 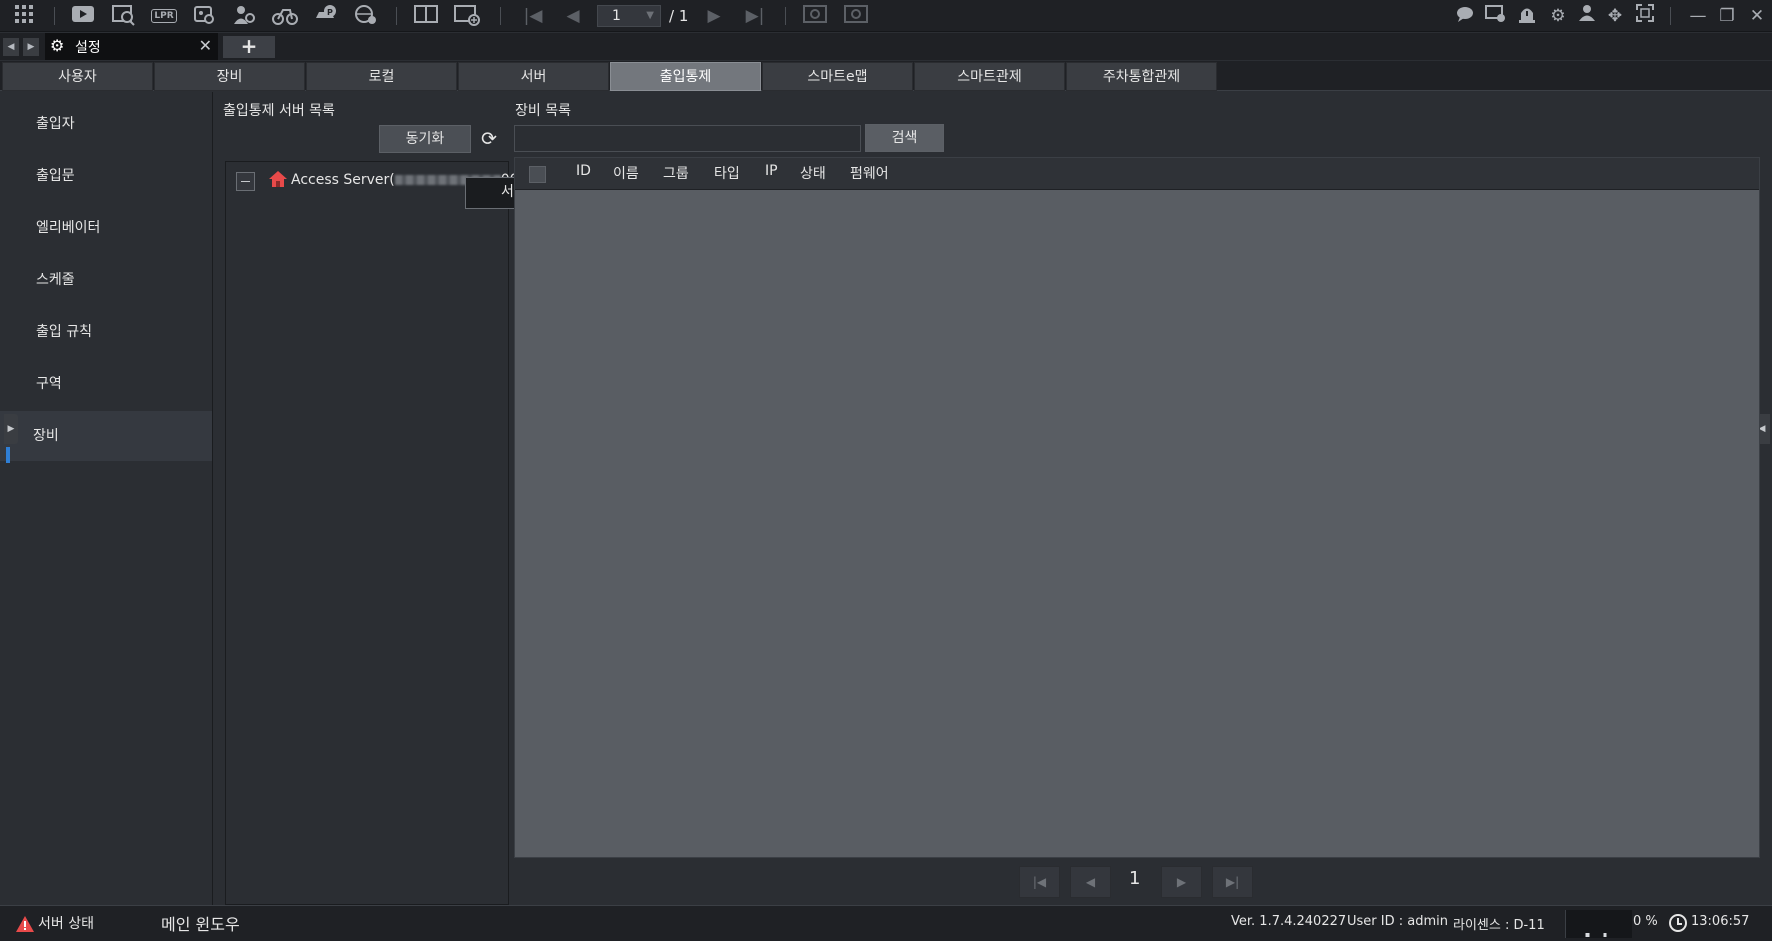 What do you see at coordinates (326, 16) in the screenshot?
I see `parking-icon: P` at bounding box center [326, 16].